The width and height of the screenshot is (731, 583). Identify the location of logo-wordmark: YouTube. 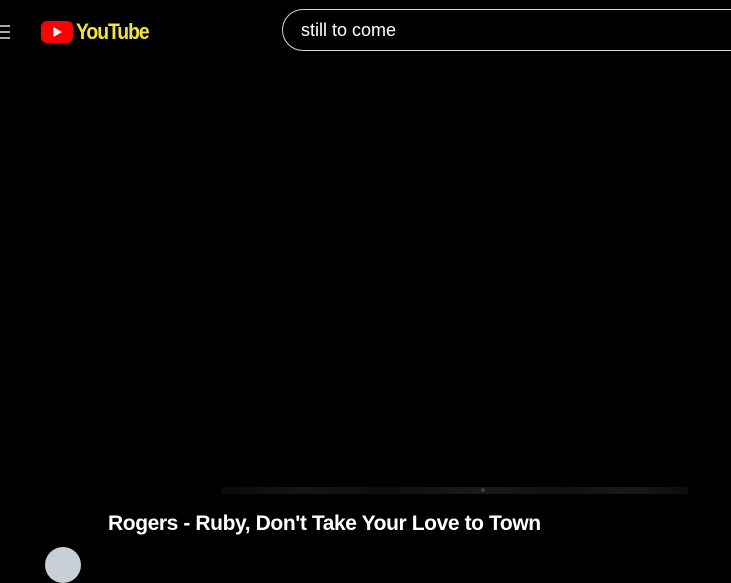
(113, 31).